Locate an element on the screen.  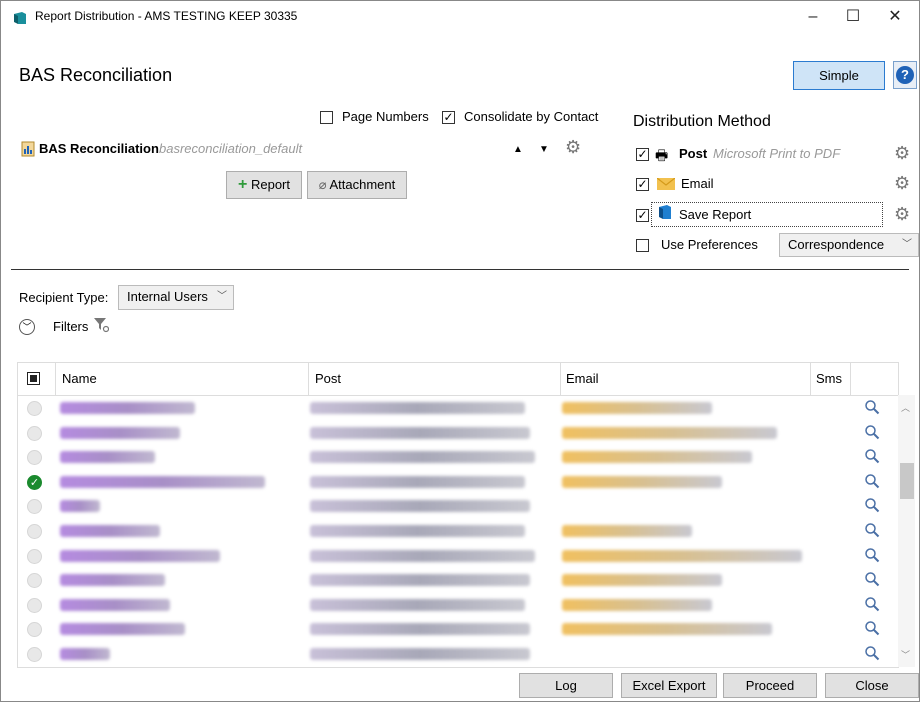
filter-icon is located at coordinates (101, 325).